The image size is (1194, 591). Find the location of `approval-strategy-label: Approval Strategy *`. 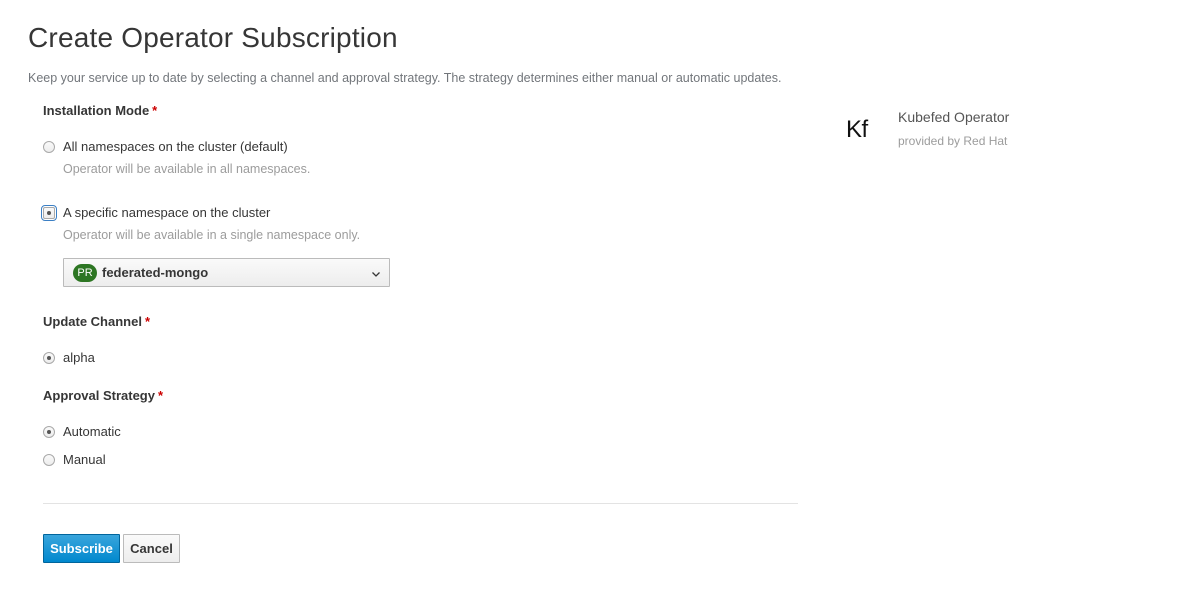

approval-strategy-label: Approval Strategy * is located at coordinates (103, 395).